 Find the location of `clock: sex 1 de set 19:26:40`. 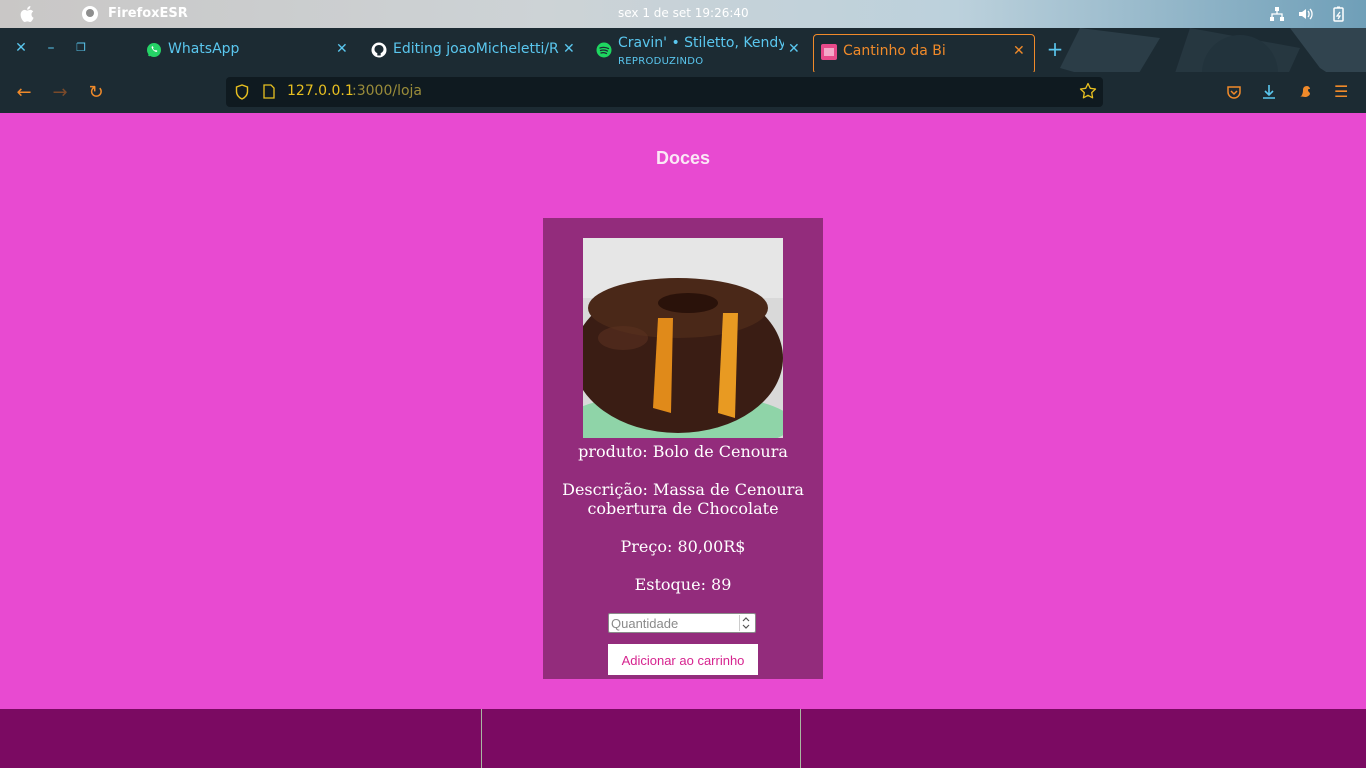

clock: sex 1 de set 19:26:40 is located at coordinates (683, 13).